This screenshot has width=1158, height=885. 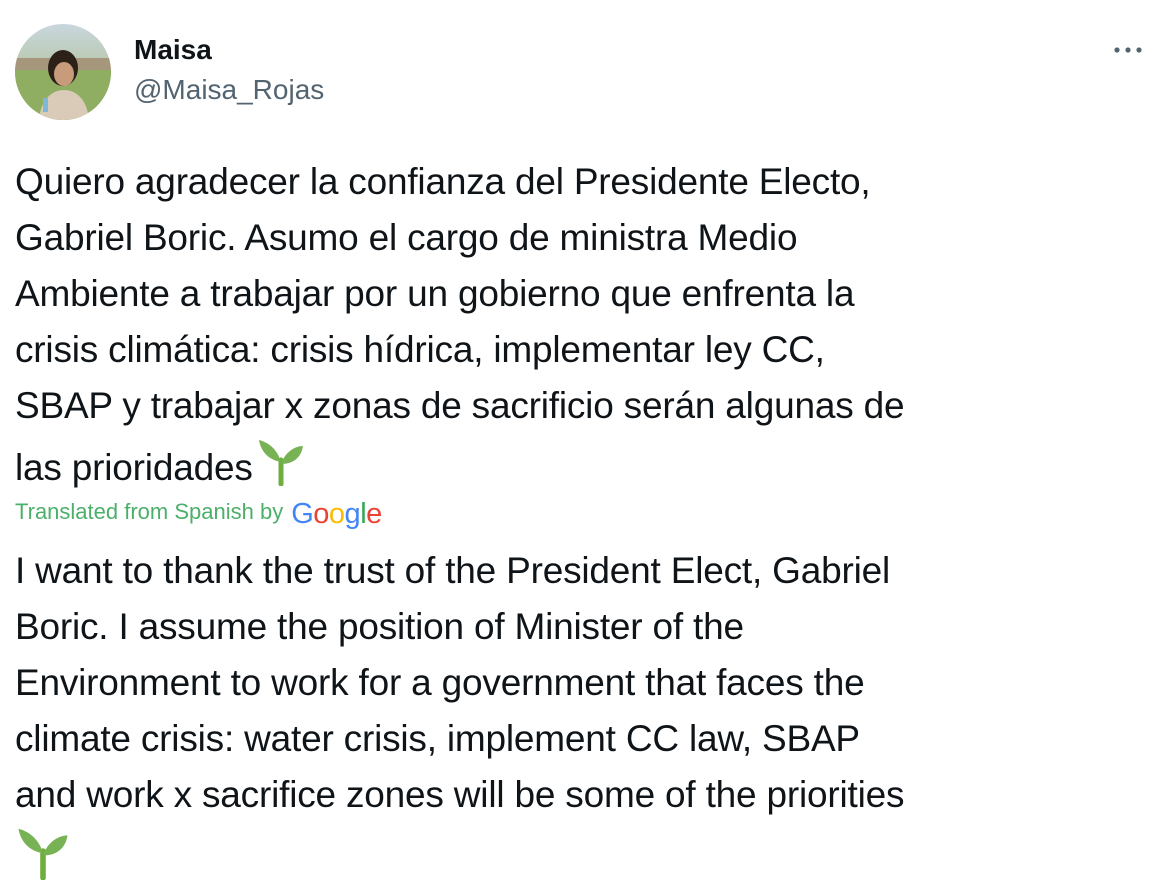 What do you see at coordinates (173, 50) in the screenshot?
I see `author-name: Maisa` at bounding box center [173, 50].